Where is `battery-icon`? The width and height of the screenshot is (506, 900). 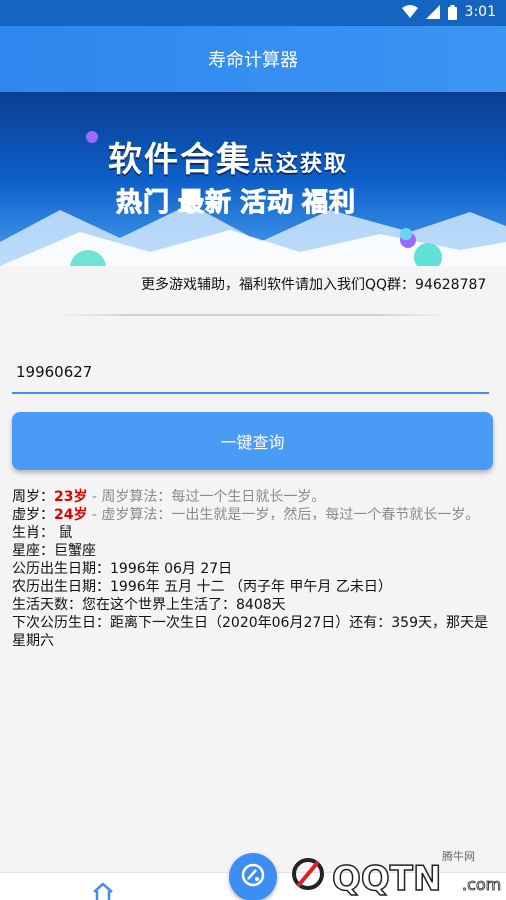 battery-icon is located at coordinates (452, 12).